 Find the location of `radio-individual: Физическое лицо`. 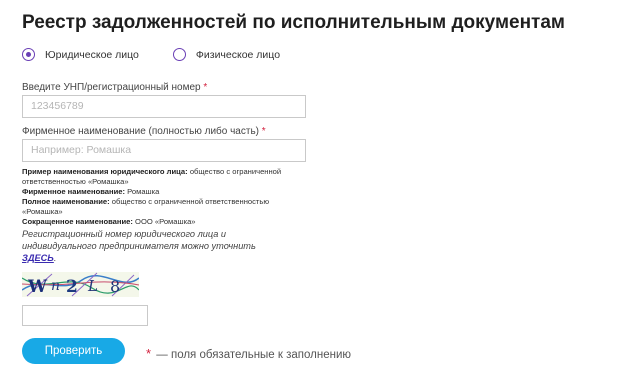

radio-individual: Физическое лицо is located at coordinates (226, 54).